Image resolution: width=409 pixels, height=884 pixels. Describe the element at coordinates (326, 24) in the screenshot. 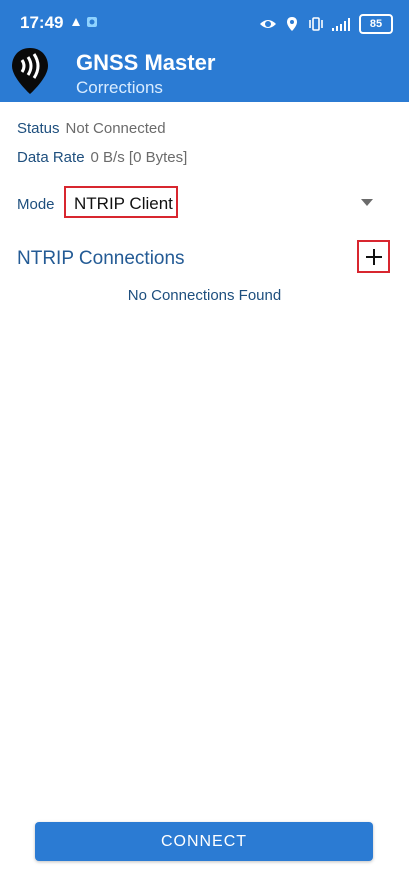

I see `status-icons: 85` at that location.